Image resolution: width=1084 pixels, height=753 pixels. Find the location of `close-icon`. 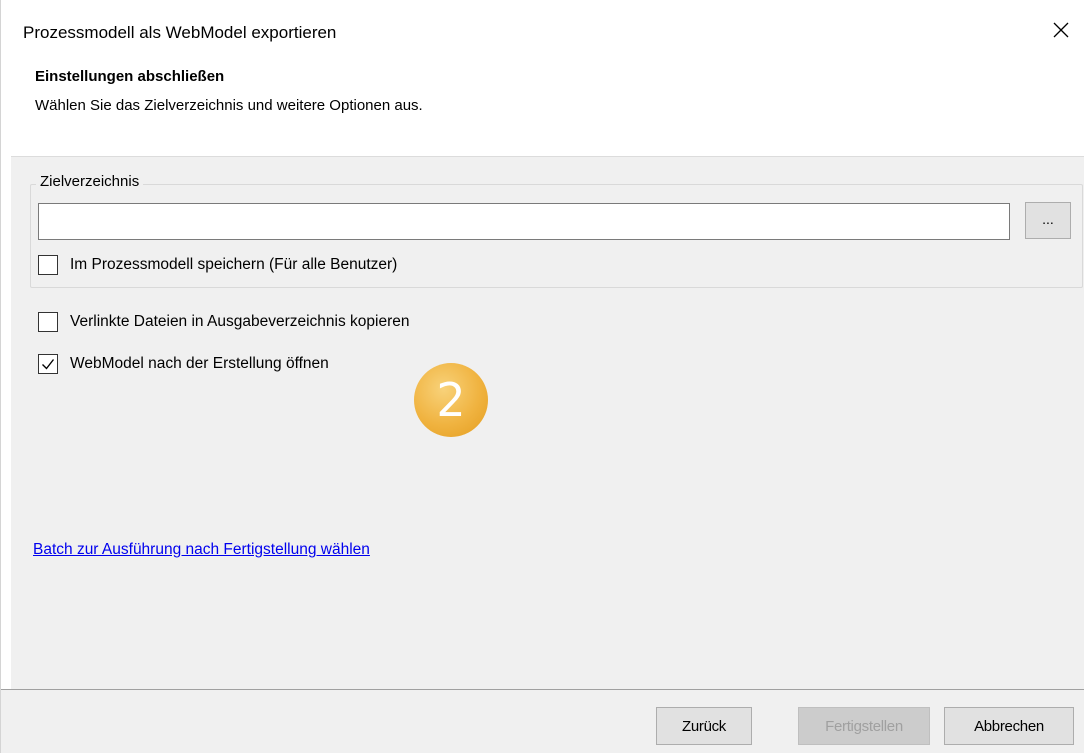

close-icon is located at coordinates (1061, 30).